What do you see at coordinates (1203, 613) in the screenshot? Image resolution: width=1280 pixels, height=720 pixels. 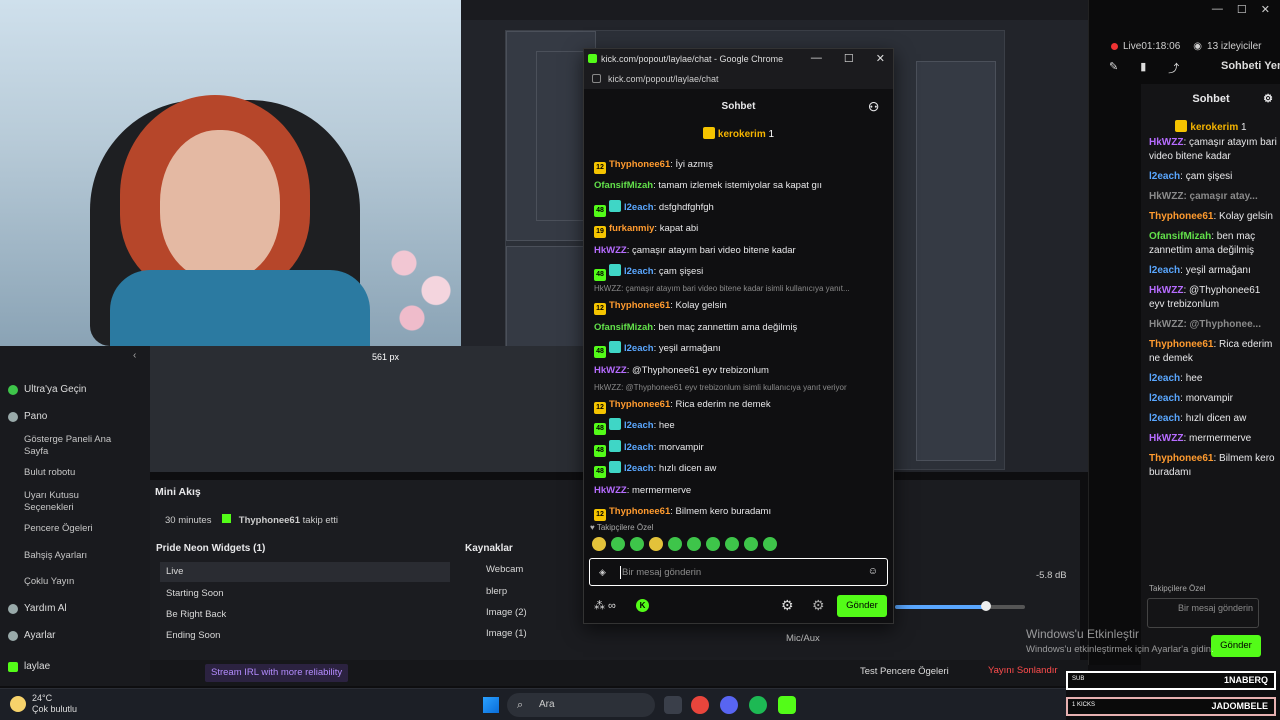 I see `right-chat-input: Bir mesaj gönderin` at bounding box center [1203, 613].